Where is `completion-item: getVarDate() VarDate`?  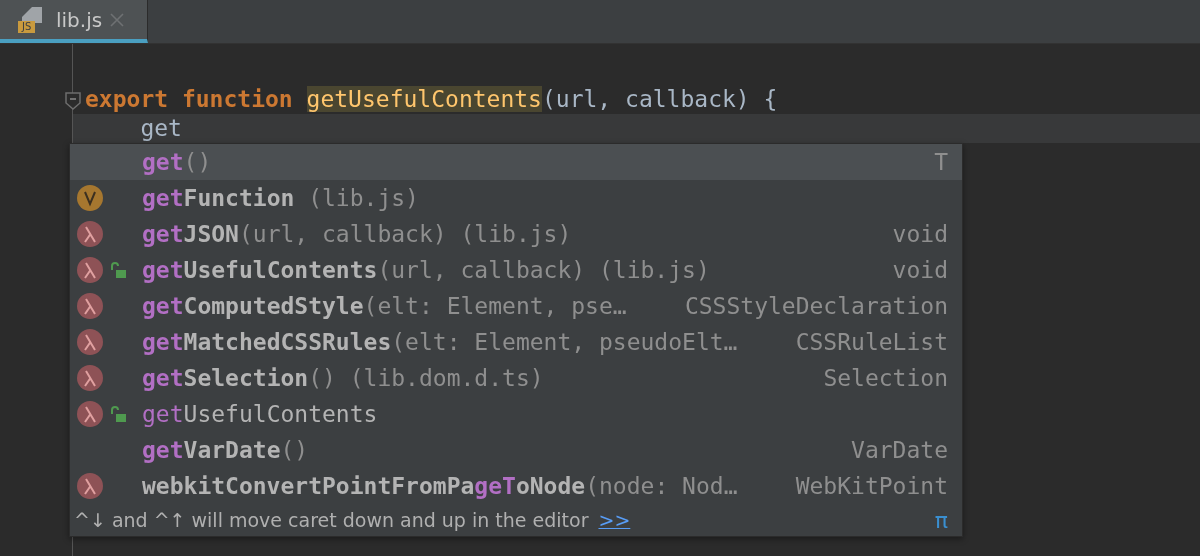 completion-item: getVarDate() VarDate is located at coordinates (516, 450).